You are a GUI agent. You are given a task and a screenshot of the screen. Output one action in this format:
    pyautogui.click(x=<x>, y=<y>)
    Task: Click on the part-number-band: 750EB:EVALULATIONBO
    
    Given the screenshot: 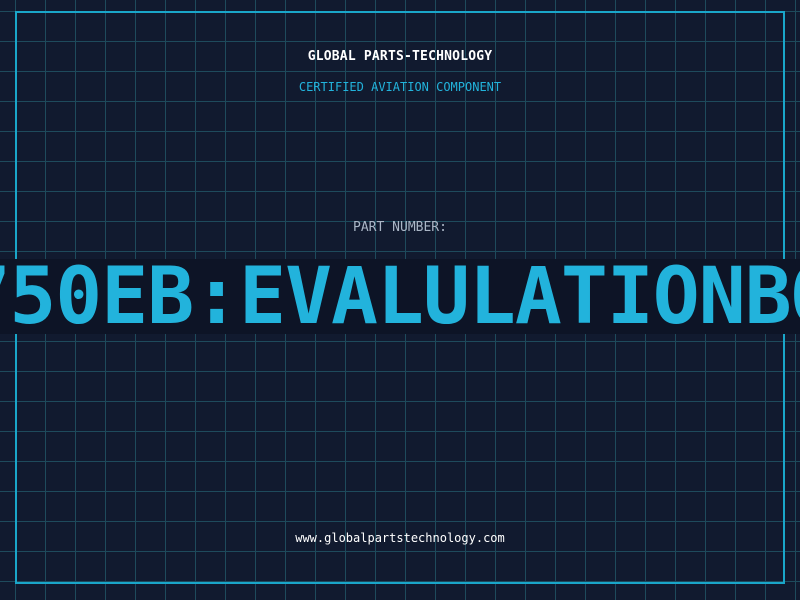 What is the action you would take?
    pyautogui.click(x=400, y=296)
    